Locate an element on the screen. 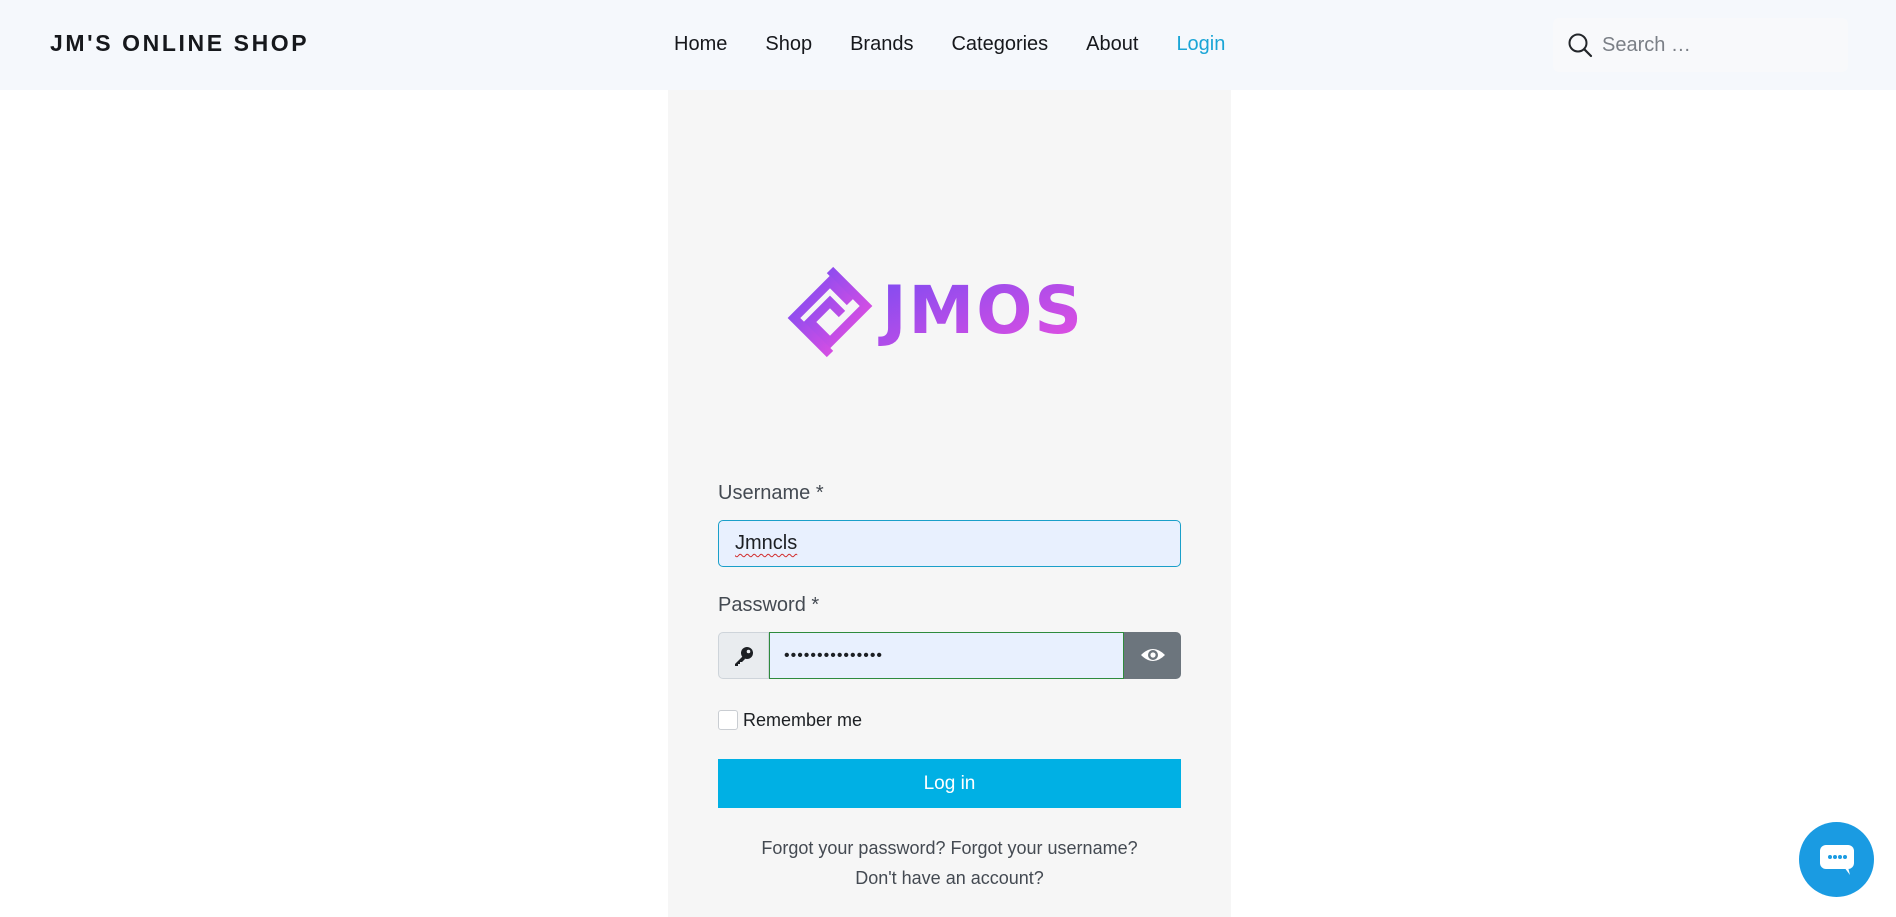 The image size is (1896, 917). login-button: Log in is located at coordinates (949, 783).